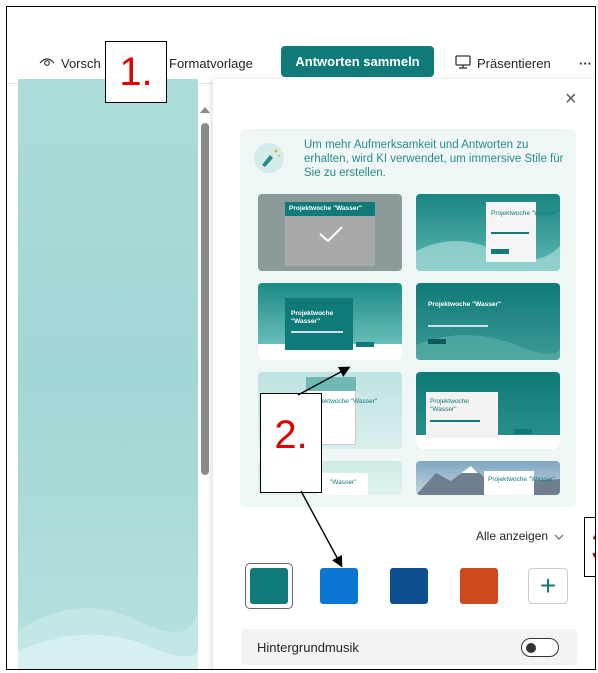  What do you see at coordinates (324, 467) in the screenshot?
I see `annotation-arrows` at bounding box center [324, 467].